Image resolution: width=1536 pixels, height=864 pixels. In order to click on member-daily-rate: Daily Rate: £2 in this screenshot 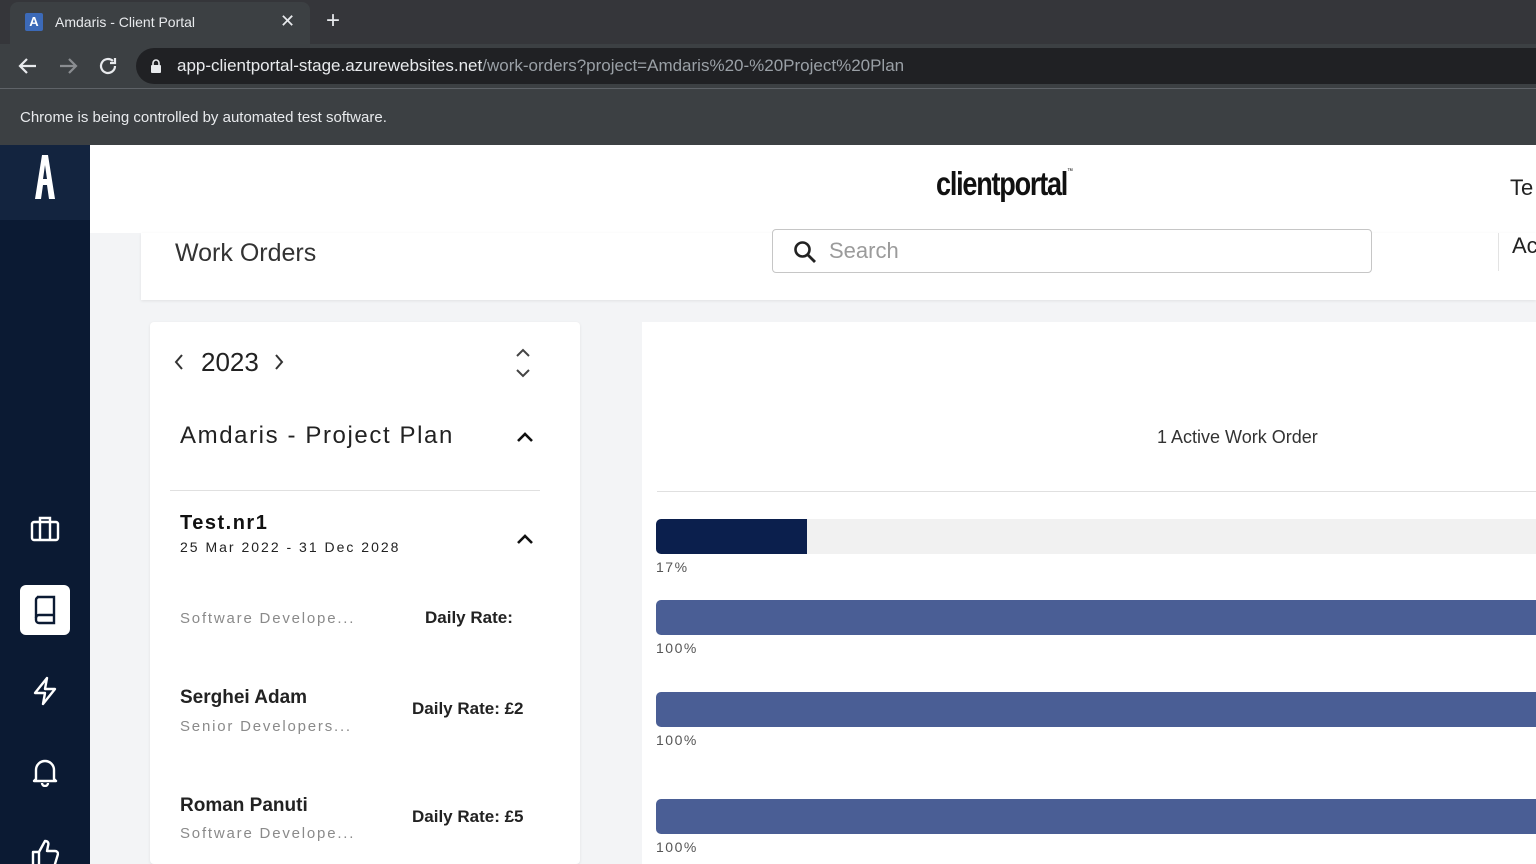, I will do `click(468, 708)`.